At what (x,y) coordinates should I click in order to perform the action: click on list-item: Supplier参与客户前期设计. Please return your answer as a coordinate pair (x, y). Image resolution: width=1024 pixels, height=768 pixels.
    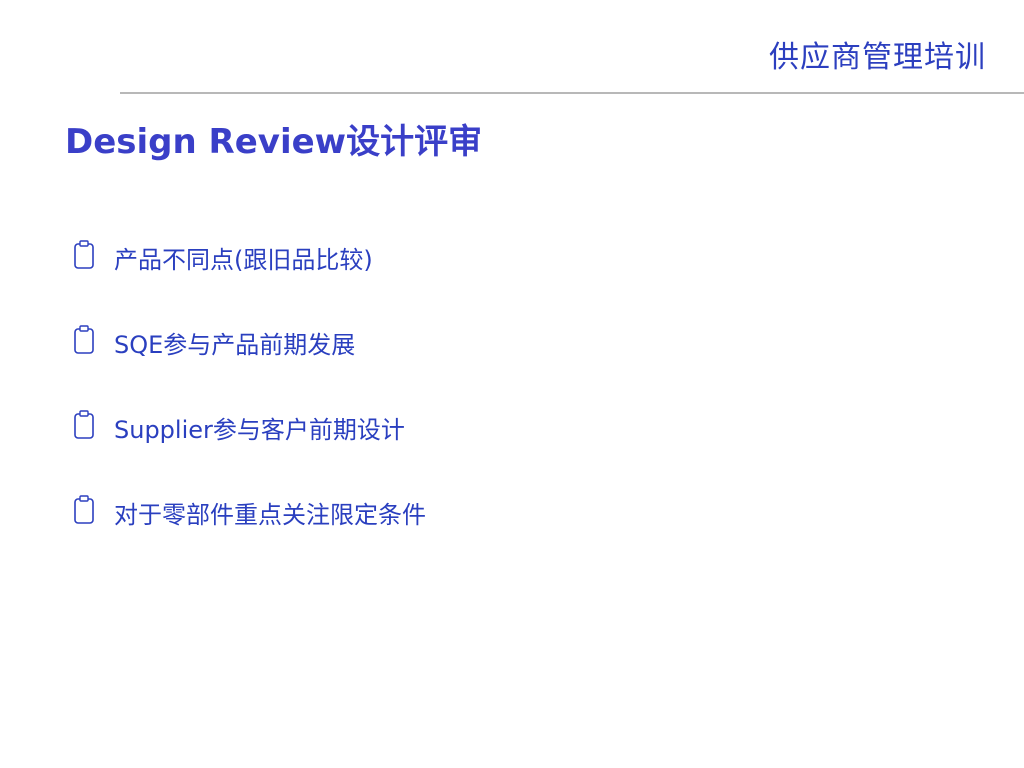
    Looking at the image, I should click on (249, 427).